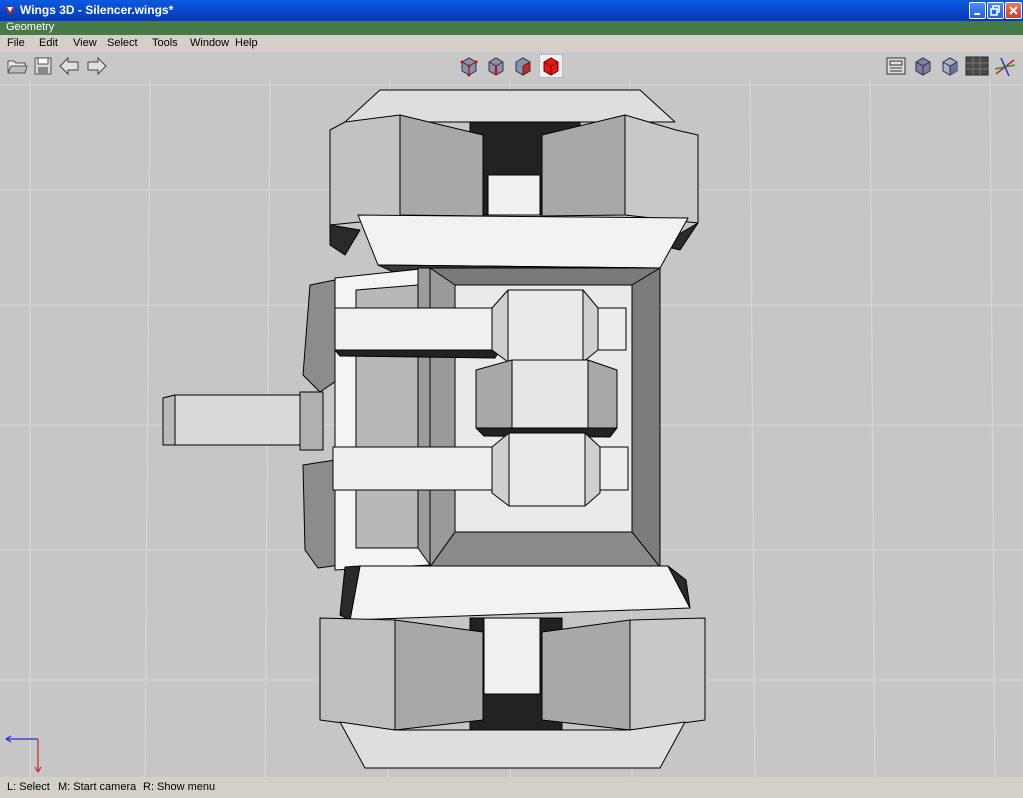 Image resolution: width=1023 pixels, height=798 pixels. I want to click on menu-window: Window, so click(209, 43).